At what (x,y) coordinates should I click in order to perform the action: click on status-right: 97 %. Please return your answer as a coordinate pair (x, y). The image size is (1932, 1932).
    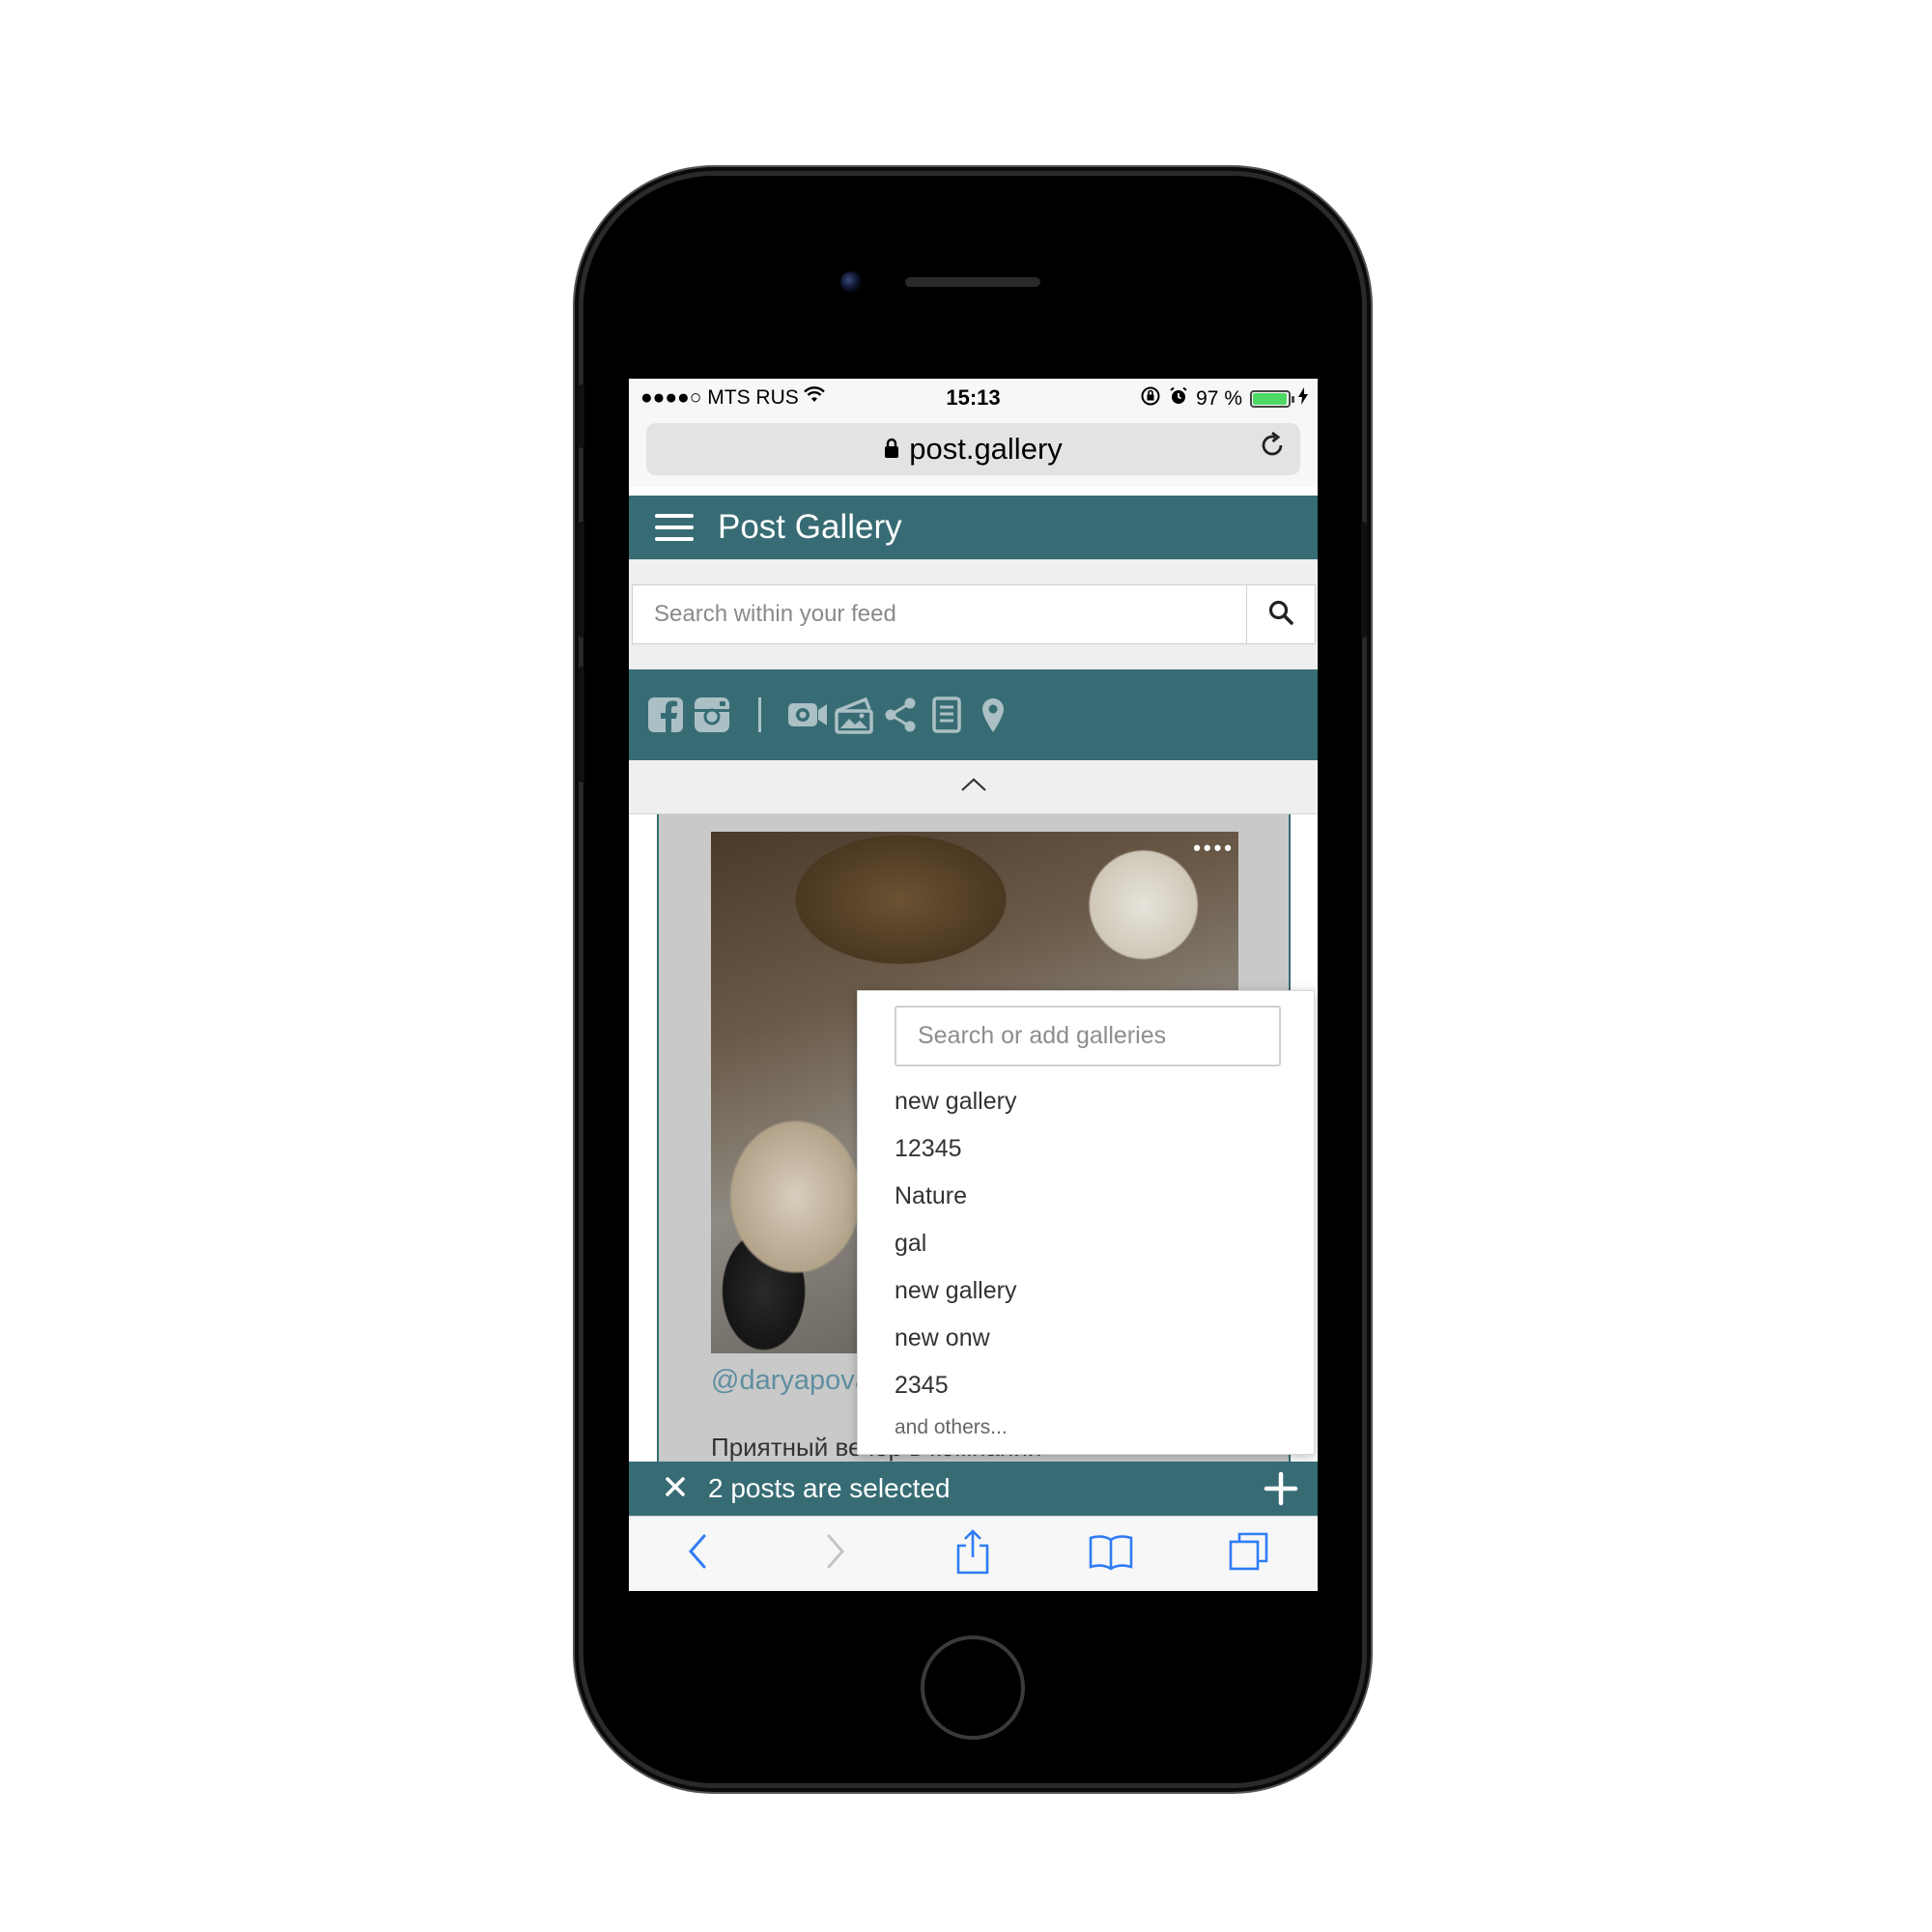
    Looking at the image, I should click on (1224, 398).